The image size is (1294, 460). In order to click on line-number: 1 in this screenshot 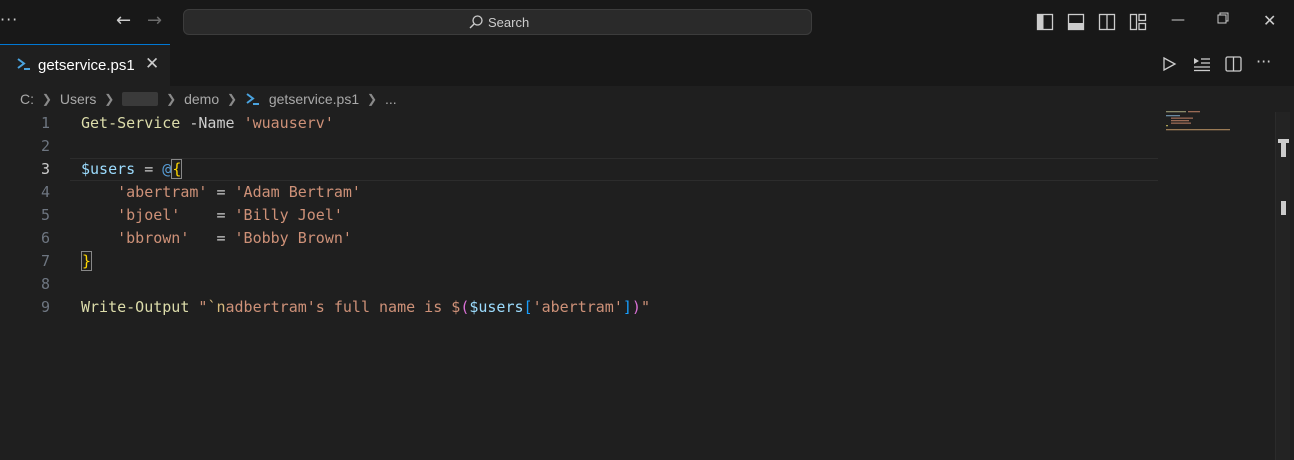, I will do `click(45, 123)`.